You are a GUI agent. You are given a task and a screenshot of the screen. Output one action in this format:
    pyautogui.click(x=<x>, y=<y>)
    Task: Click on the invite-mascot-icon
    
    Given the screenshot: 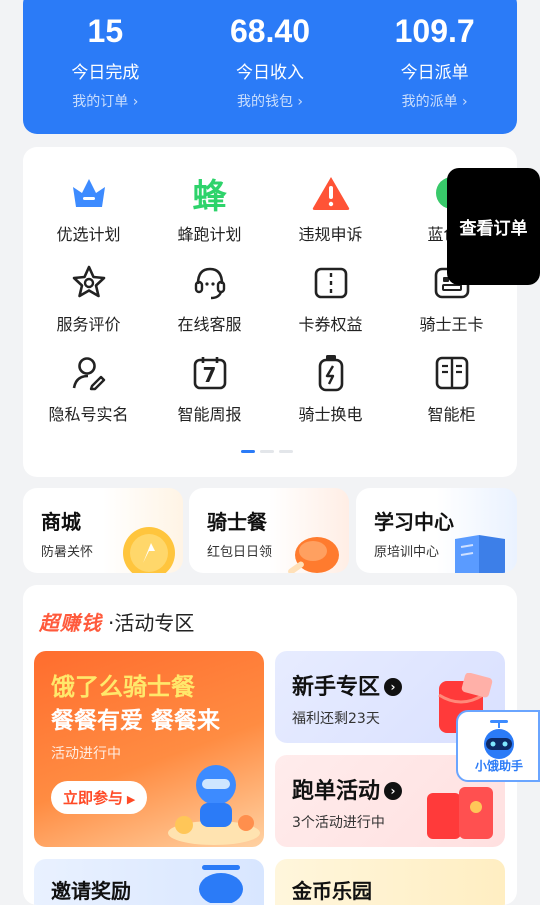 What is the action you would take?
    pyautogui.click(x=221, y=884)
    